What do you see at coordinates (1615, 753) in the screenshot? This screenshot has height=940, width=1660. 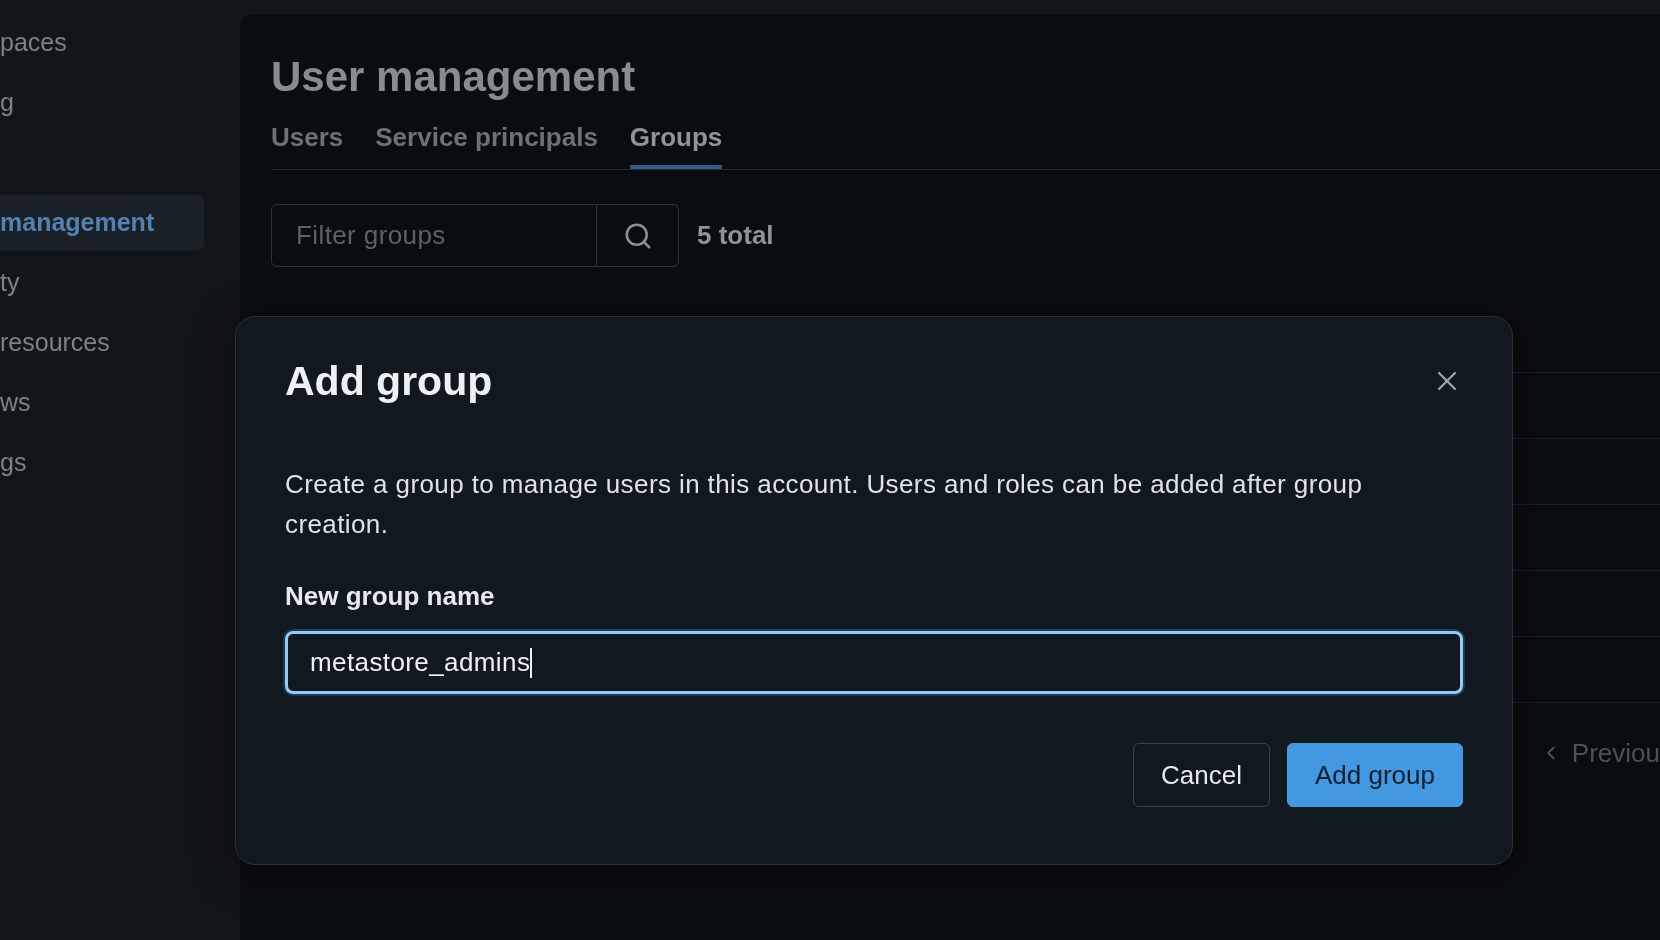 I see `previous-page-link: Previou` at bounding box center [1615, 753].